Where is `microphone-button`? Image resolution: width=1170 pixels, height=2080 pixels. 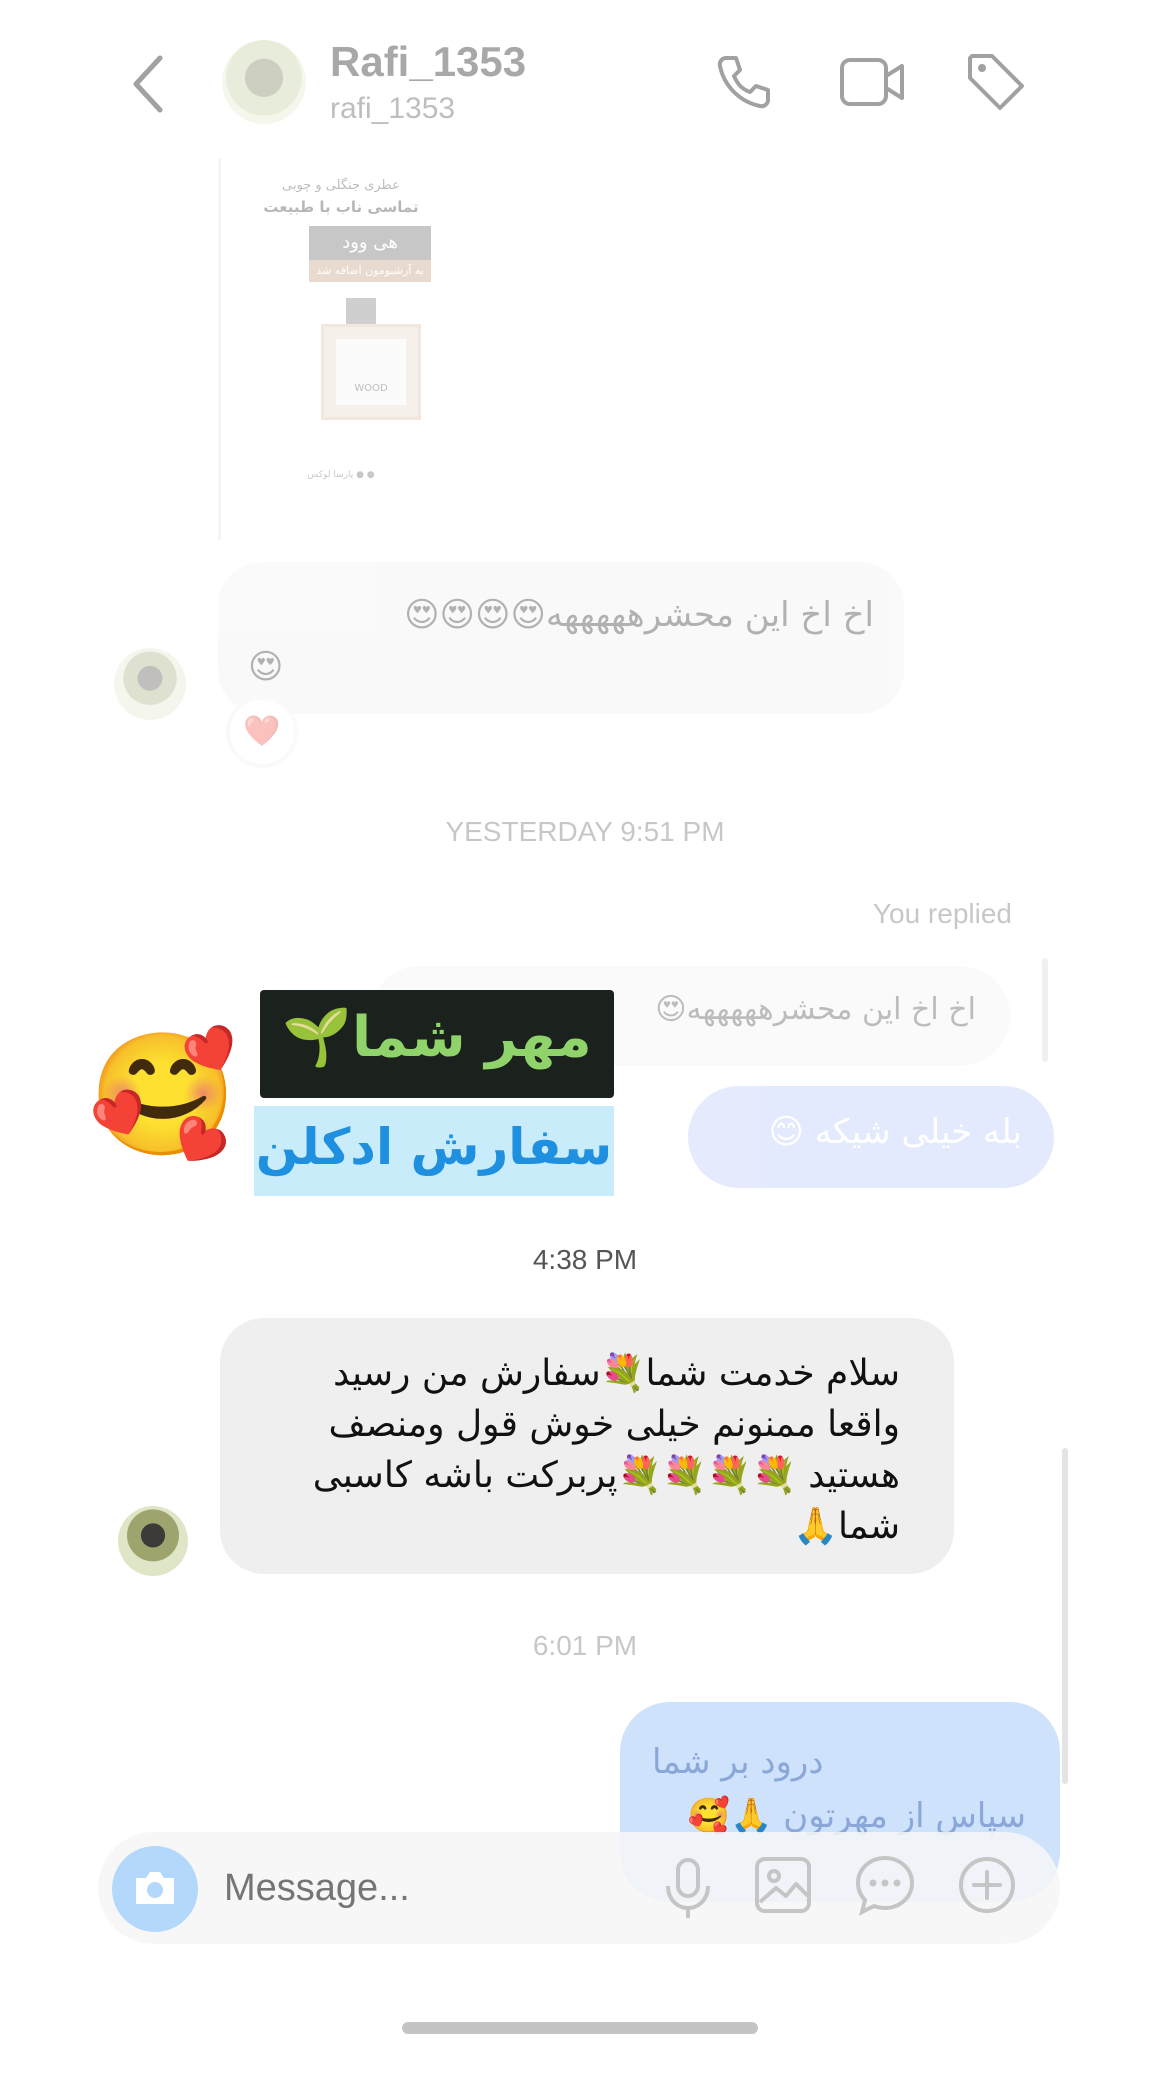
microphone-button is located at coordinates (688, 1889).